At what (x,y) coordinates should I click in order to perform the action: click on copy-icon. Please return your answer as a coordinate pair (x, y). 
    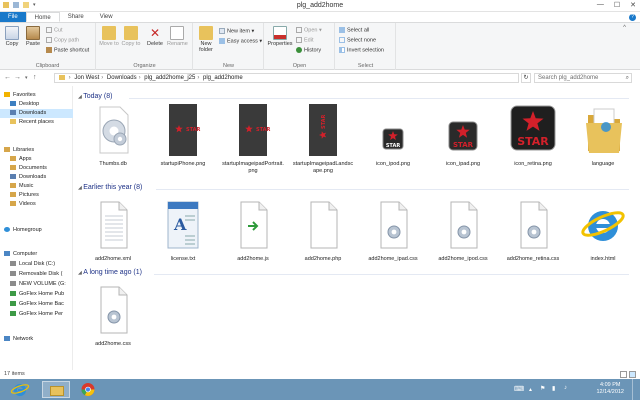
    Looking at the image, I should click on (12, 33).